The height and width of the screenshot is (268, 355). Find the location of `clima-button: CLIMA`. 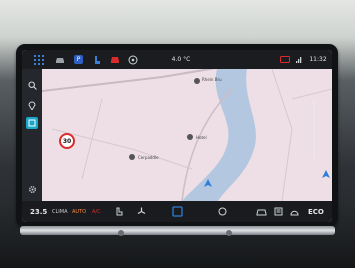

clima-button: CLIMA is located at coordinates (60, 211).